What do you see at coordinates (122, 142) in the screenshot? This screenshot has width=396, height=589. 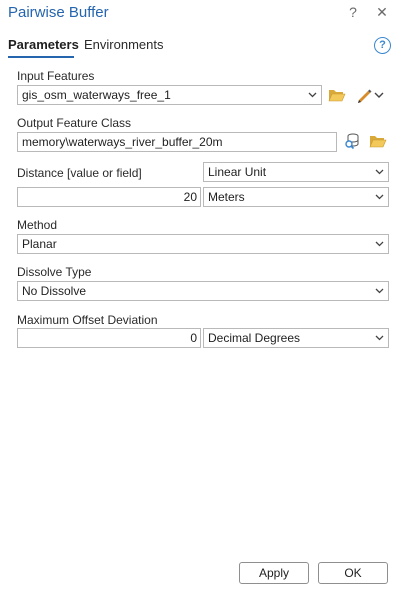 I see `output-feature-class-value: memory\waterways_river_buffer_20m` at bounding box center [122, 142].